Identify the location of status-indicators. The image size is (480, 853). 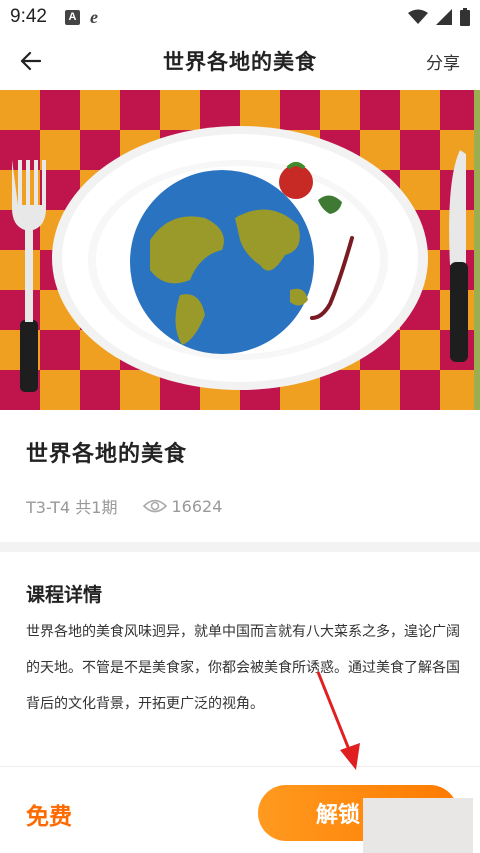
(439, 17).